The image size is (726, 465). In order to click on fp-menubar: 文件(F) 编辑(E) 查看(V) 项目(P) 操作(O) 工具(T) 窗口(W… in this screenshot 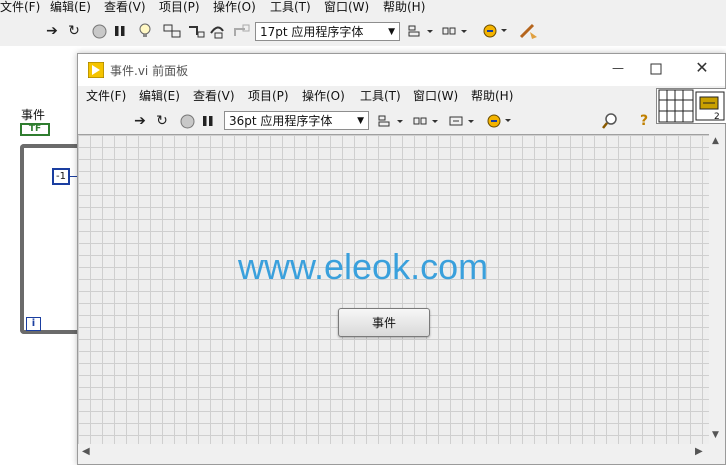, I will do `click(366, 97)`.